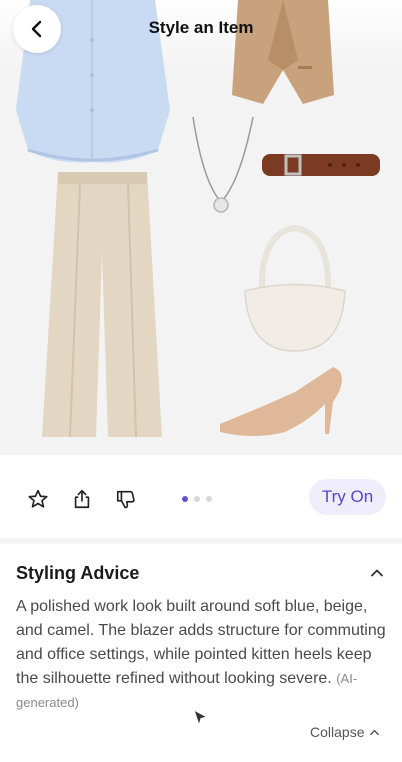 The width and height of the screenshot is (402, 762). I want to click on section-divider, so click(201, 541).